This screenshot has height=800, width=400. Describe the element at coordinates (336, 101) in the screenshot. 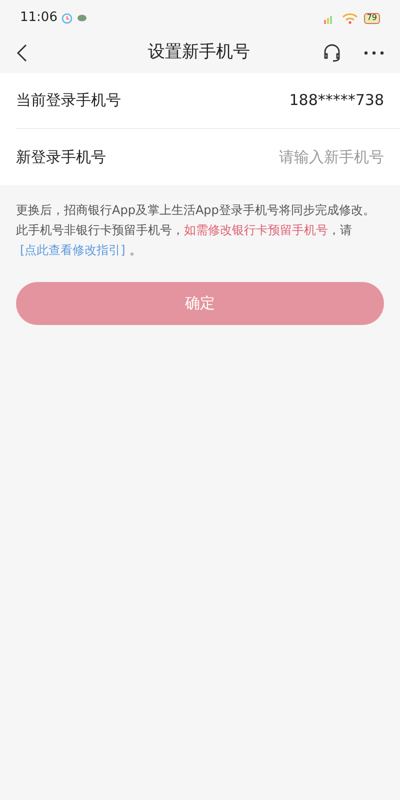

I see `phone-number: 188*****738` at that location.